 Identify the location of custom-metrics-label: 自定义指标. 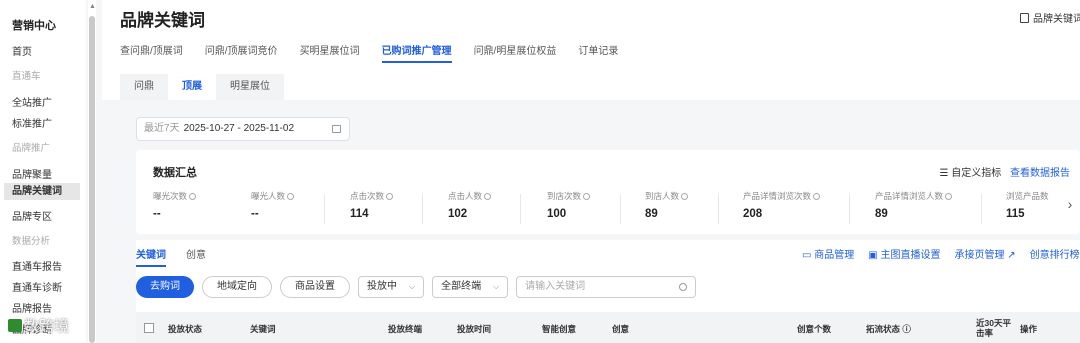
(976, 173).